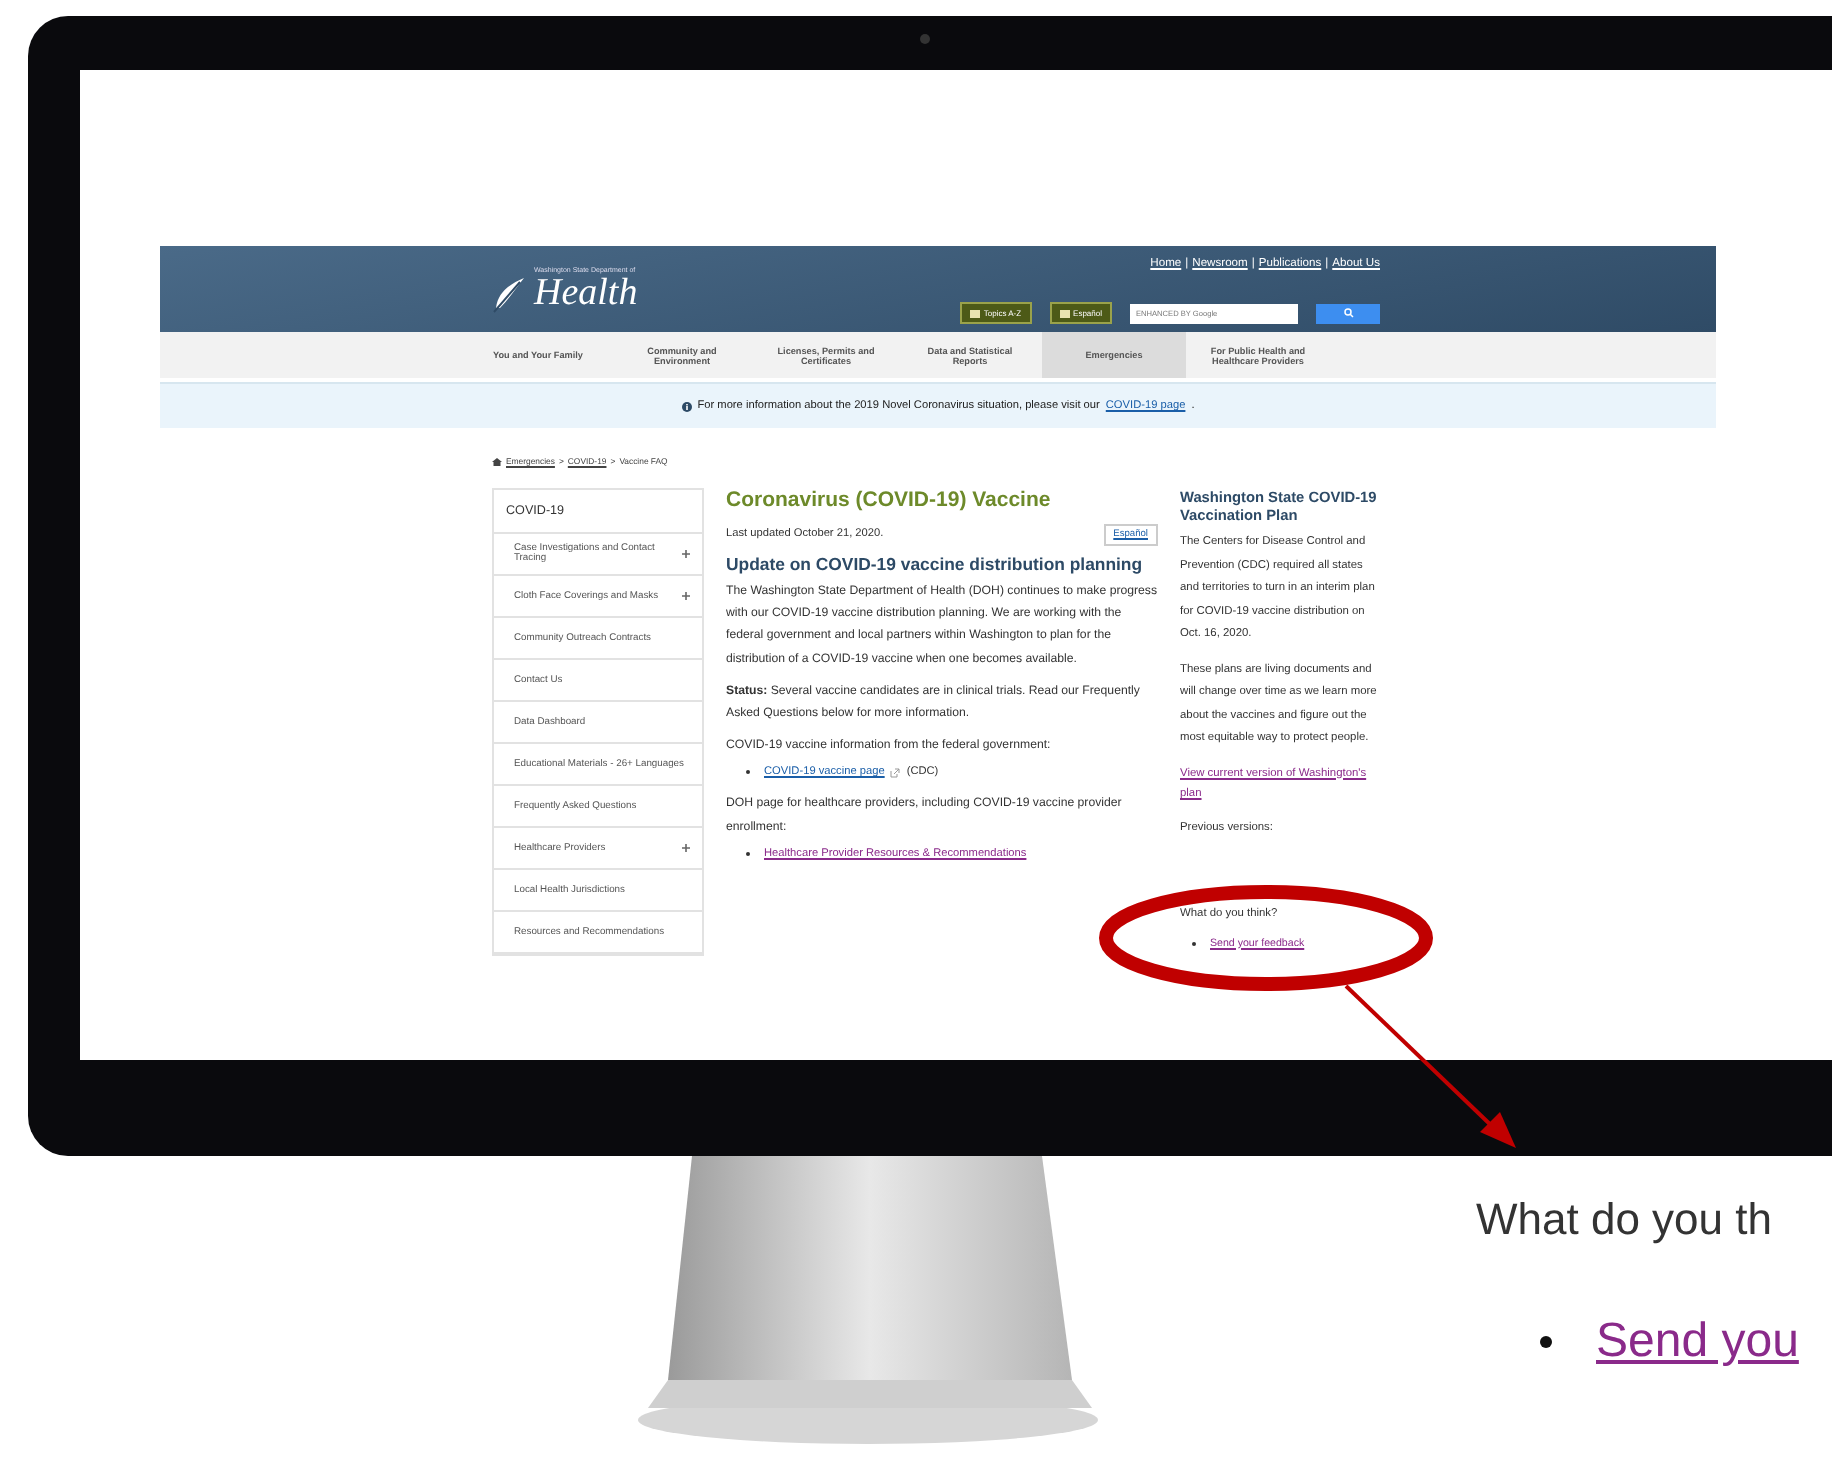 This screenshot has width=1832, height=1460. I want to click on search-button, so click(1348, 313).